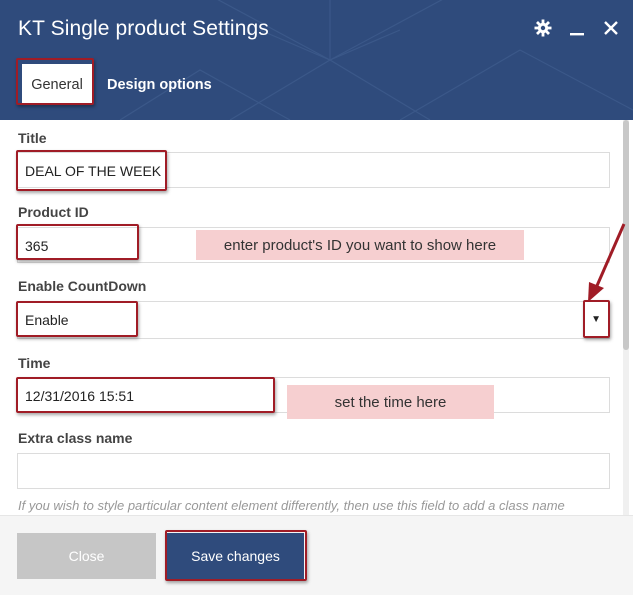 The height and width of the screenshot is (595, 633). Describe the element at coordinates (82, 286) in the screenshot. I see `countdown-label: Enable CountDown` at that location.